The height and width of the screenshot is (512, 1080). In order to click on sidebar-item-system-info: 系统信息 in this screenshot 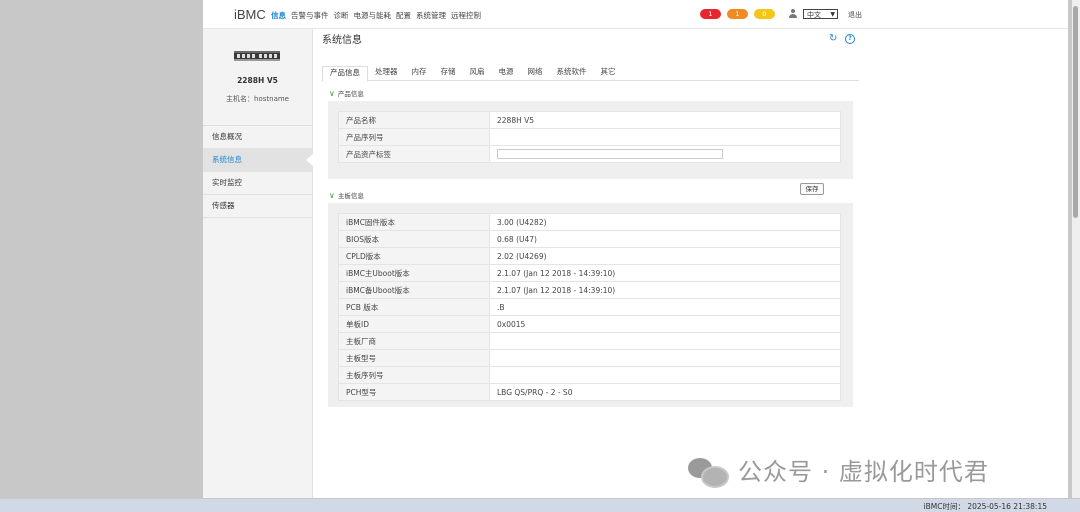, I will do `click(258, 160)`.